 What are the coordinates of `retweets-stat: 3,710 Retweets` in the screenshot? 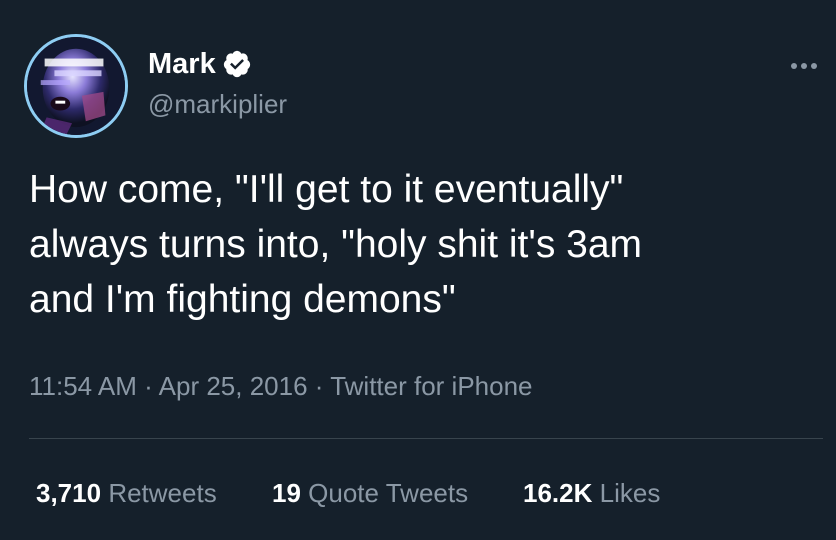 It's located at (126, 493).